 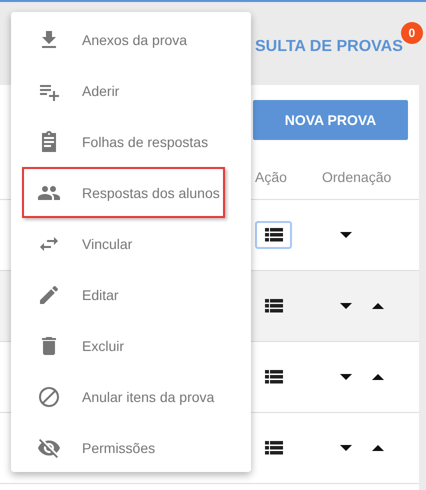 What do you see at coordinates (123, 141) in the screenshot?
I see `menu-item: Folhas de respostas` at bounding box center [123, 141].